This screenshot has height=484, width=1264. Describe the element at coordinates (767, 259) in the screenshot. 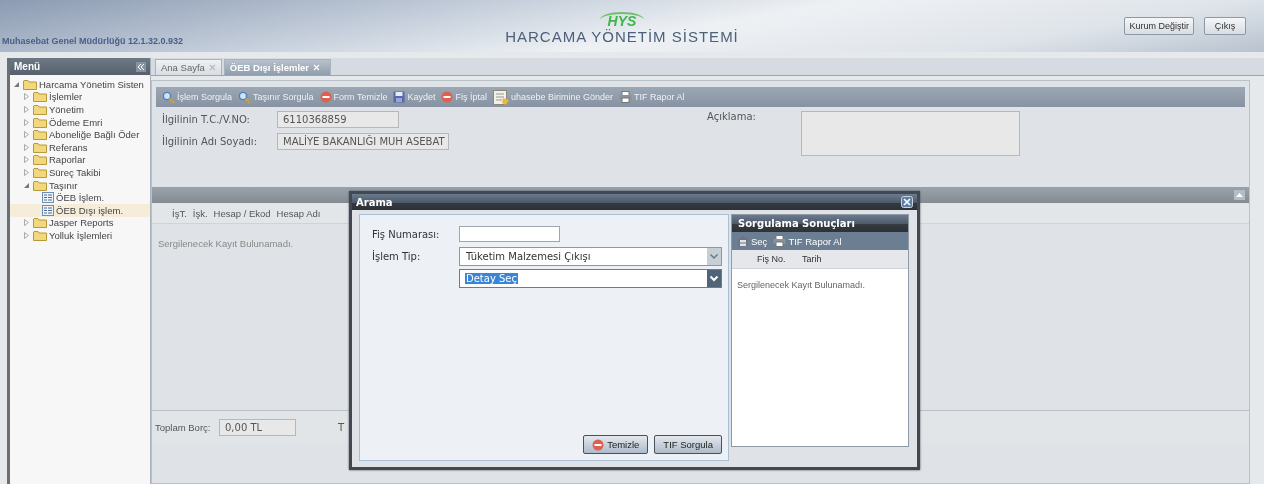

I see `column-header: Fiş No.` at that location.